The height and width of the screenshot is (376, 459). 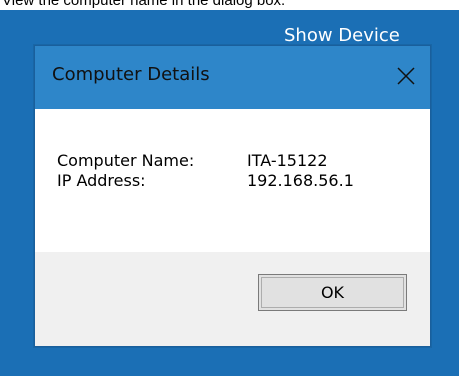 I want to click on computer-name-value: ITA-15122, so click(x=287, y=160).